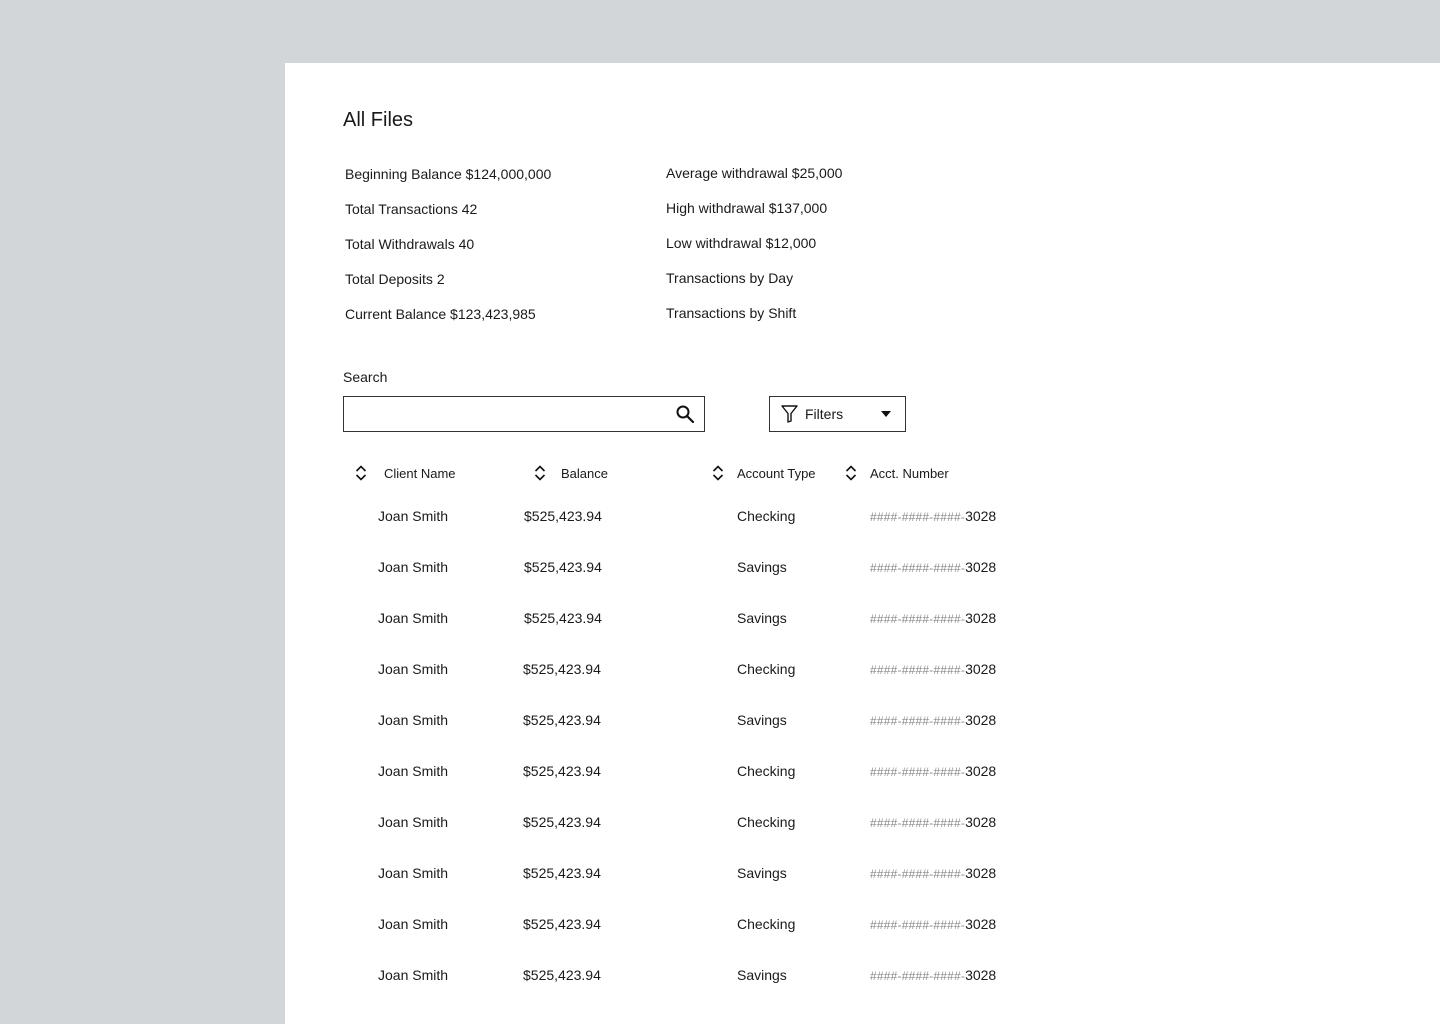 This screenshot has width=1440, height=1024. I want to click on page-title: All Files, so click(378, 120).